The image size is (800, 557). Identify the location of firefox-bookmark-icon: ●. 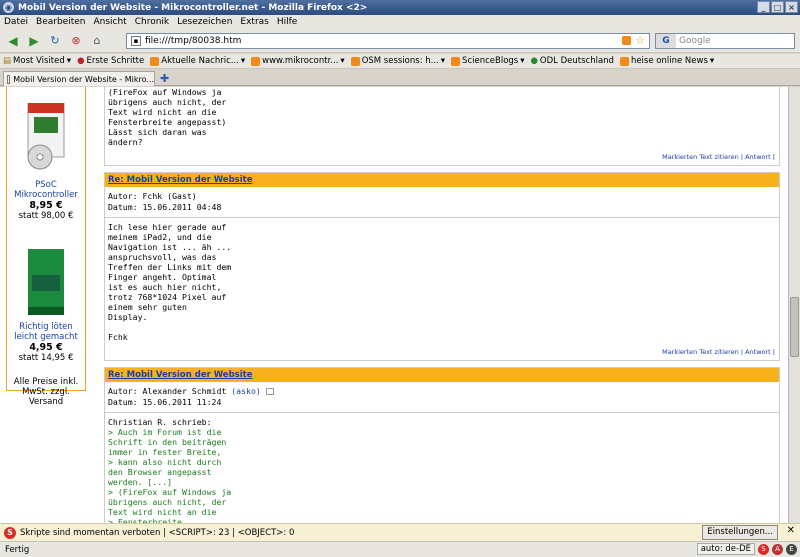
(81, 61).